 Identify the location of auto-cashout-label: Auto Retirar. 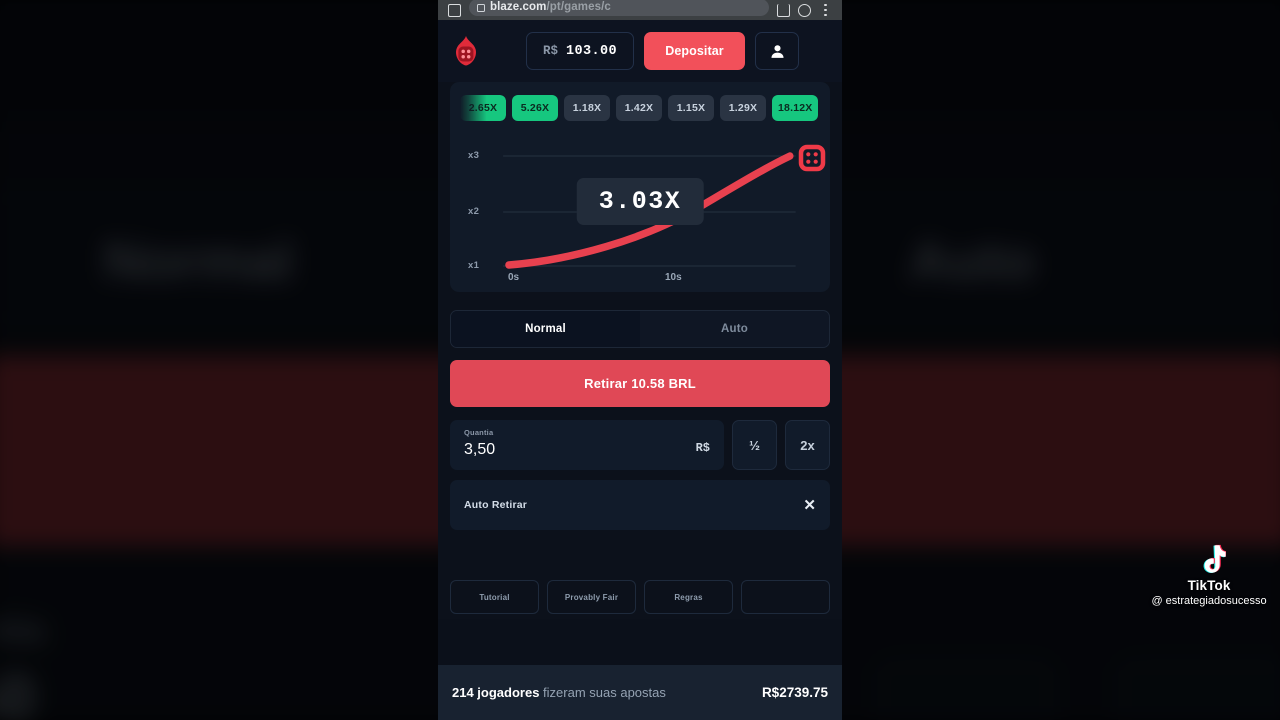
(496, 505).